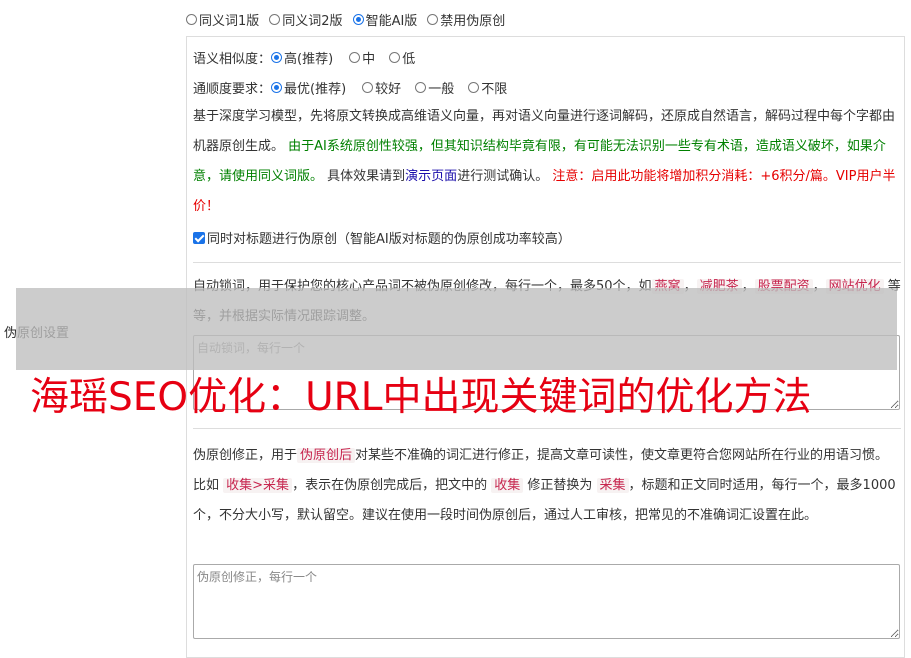  Describe the element at coordinates (507, 485) in the screenshot. I see `inline-code: 收集` at that location.